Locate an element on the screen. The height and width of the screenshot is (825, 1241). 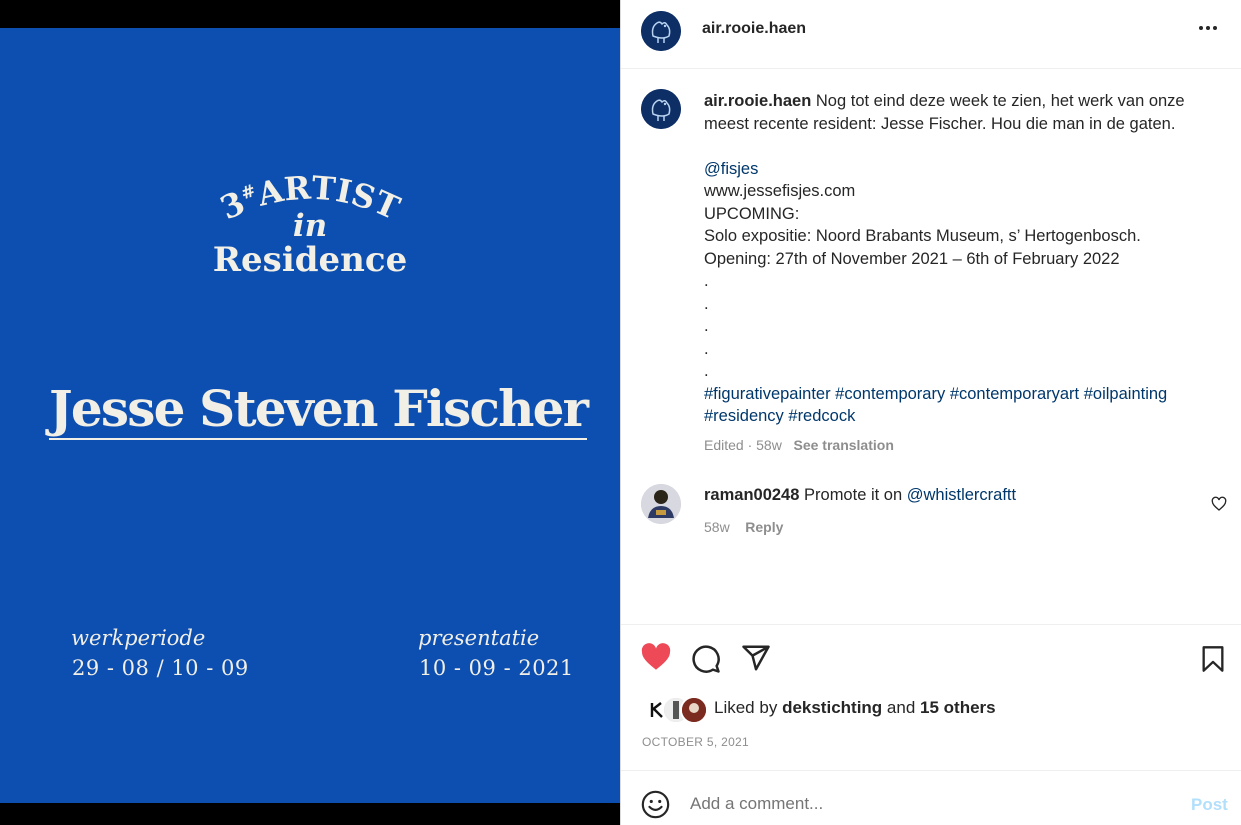
upcoming-text: UPCOMING: is located at coordinates (752, 213).